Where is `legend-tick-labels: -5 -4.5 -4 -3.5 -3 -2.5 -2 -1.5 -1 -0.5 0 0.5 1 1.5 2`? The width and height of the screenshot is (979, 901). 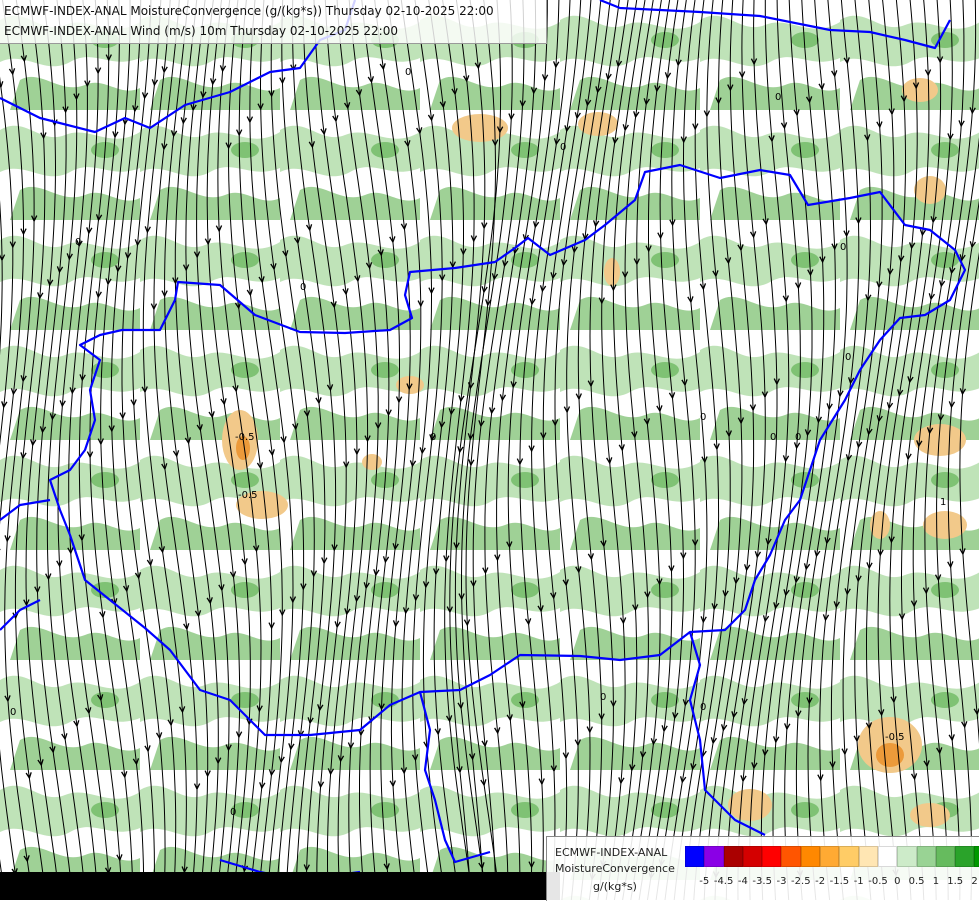 legend-tick-labels: -5 -4.5 -4 -3.5 -3 -2.5 -2 -1.5 -1 -0.5 0 0.5 1 1.5 2 is located at coordinates (825, 883).